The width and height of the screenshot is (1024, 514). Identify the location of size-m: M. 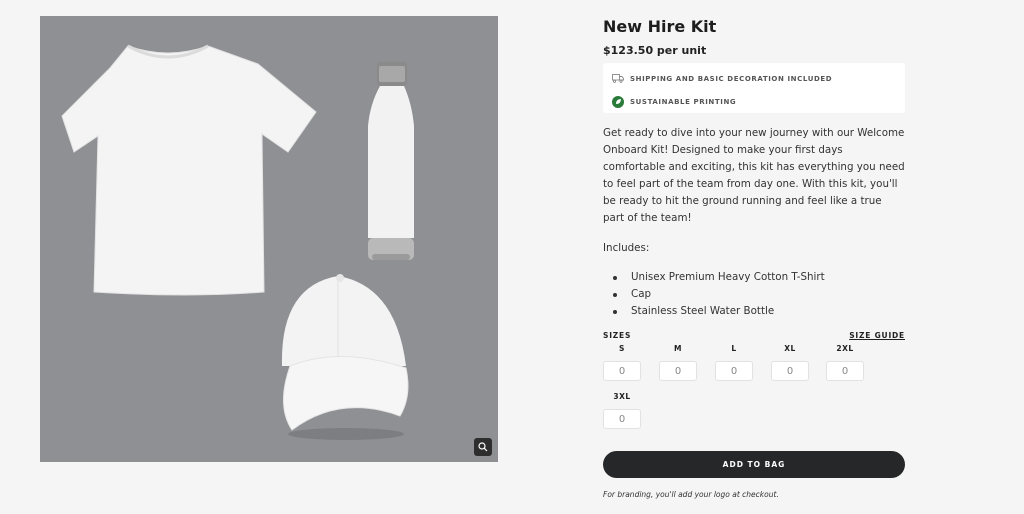
(678, 362).